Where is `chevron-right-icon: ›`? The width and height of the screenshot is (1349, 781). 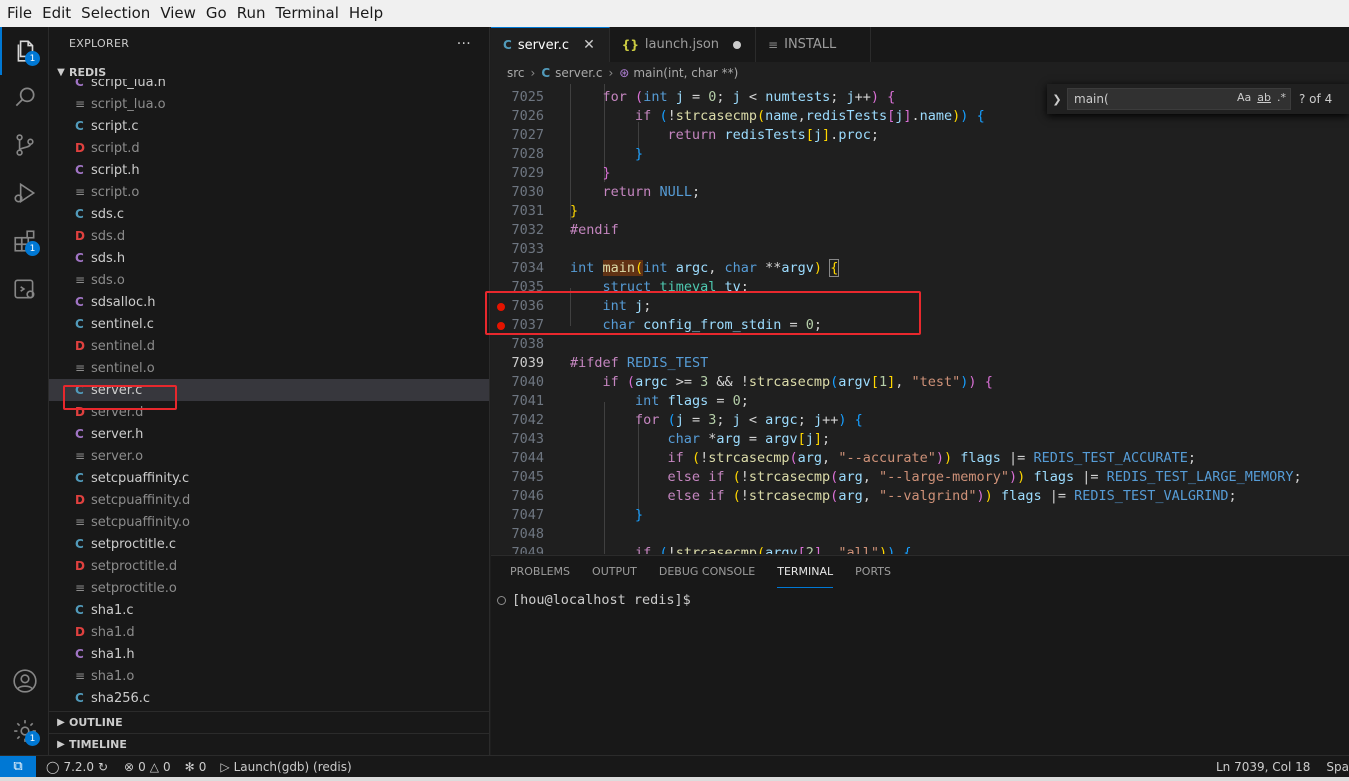 chevron-right-icon: › is located at coordinates (611, 73).